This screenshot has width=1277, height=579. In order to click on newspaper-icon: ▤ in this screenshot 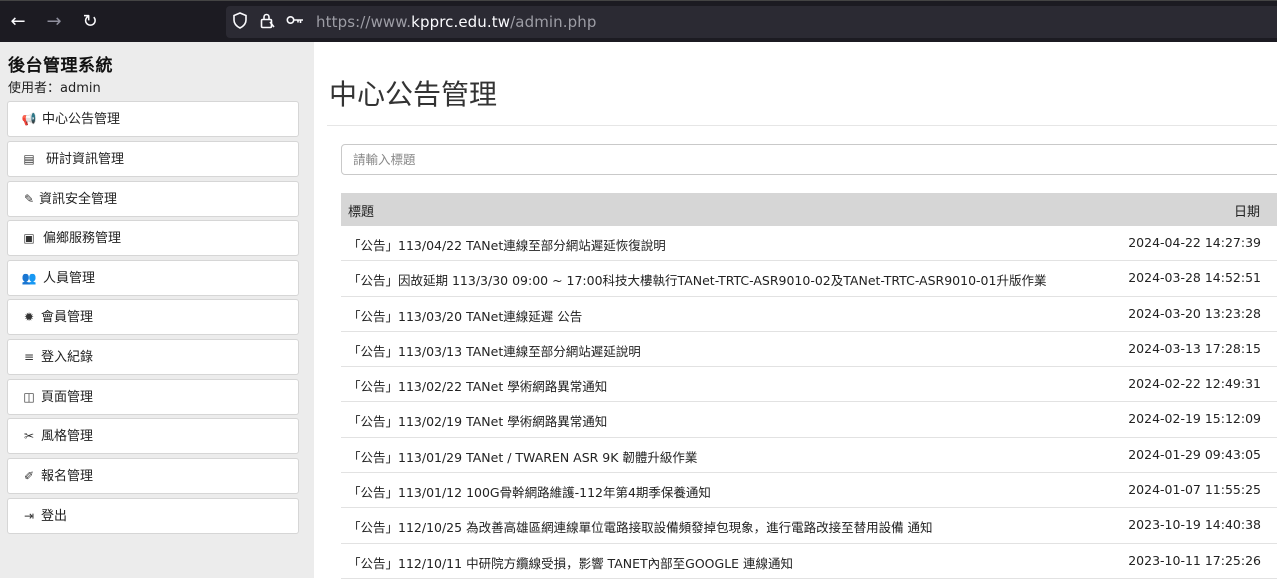, I will do `click(29, 159)`.